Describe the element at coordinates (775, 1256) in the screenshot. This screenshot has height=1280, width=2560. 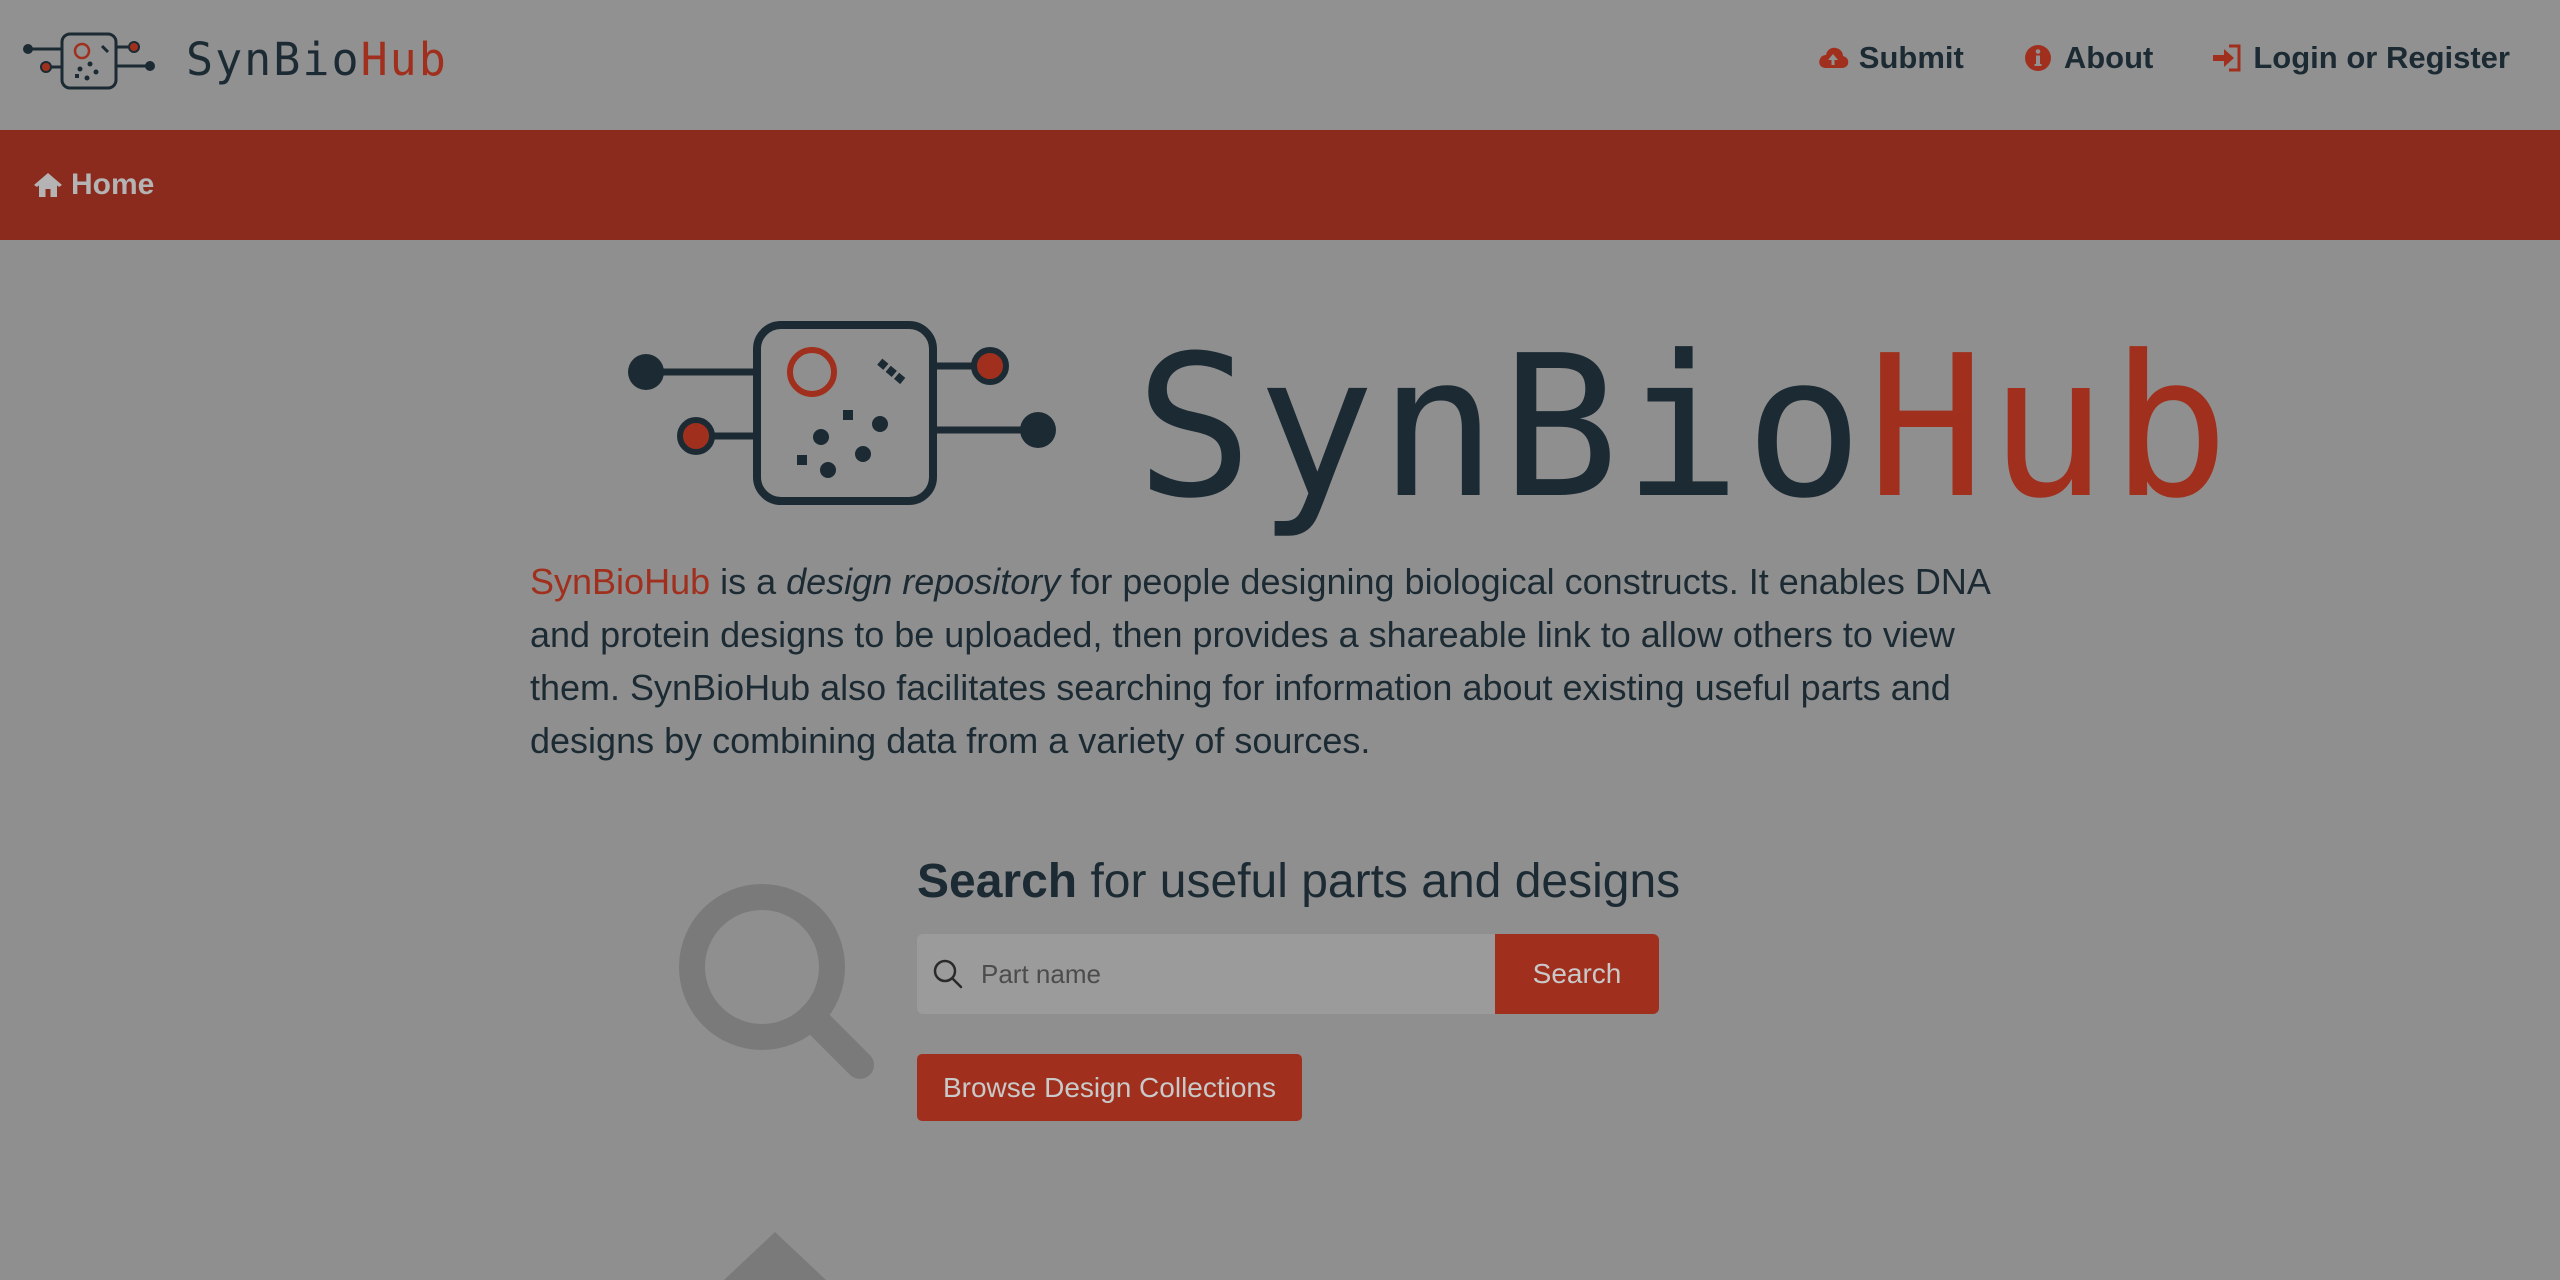
I see `bottom-decoration-icon` at that location.